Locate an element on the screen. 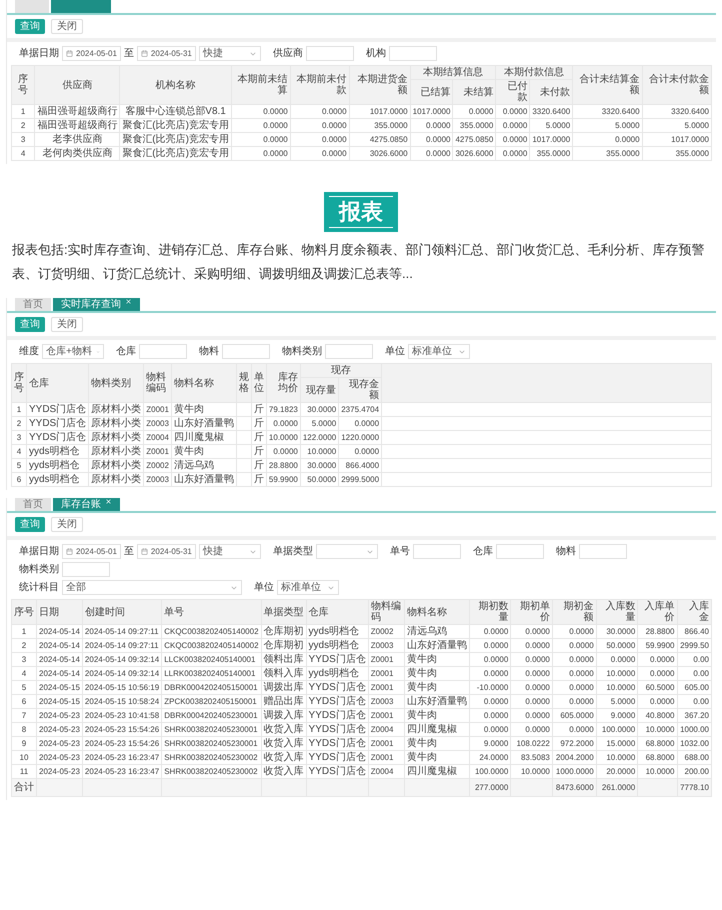  table-cell: 2024-05-14 09:27:11 is located at coordinates (122, 631).